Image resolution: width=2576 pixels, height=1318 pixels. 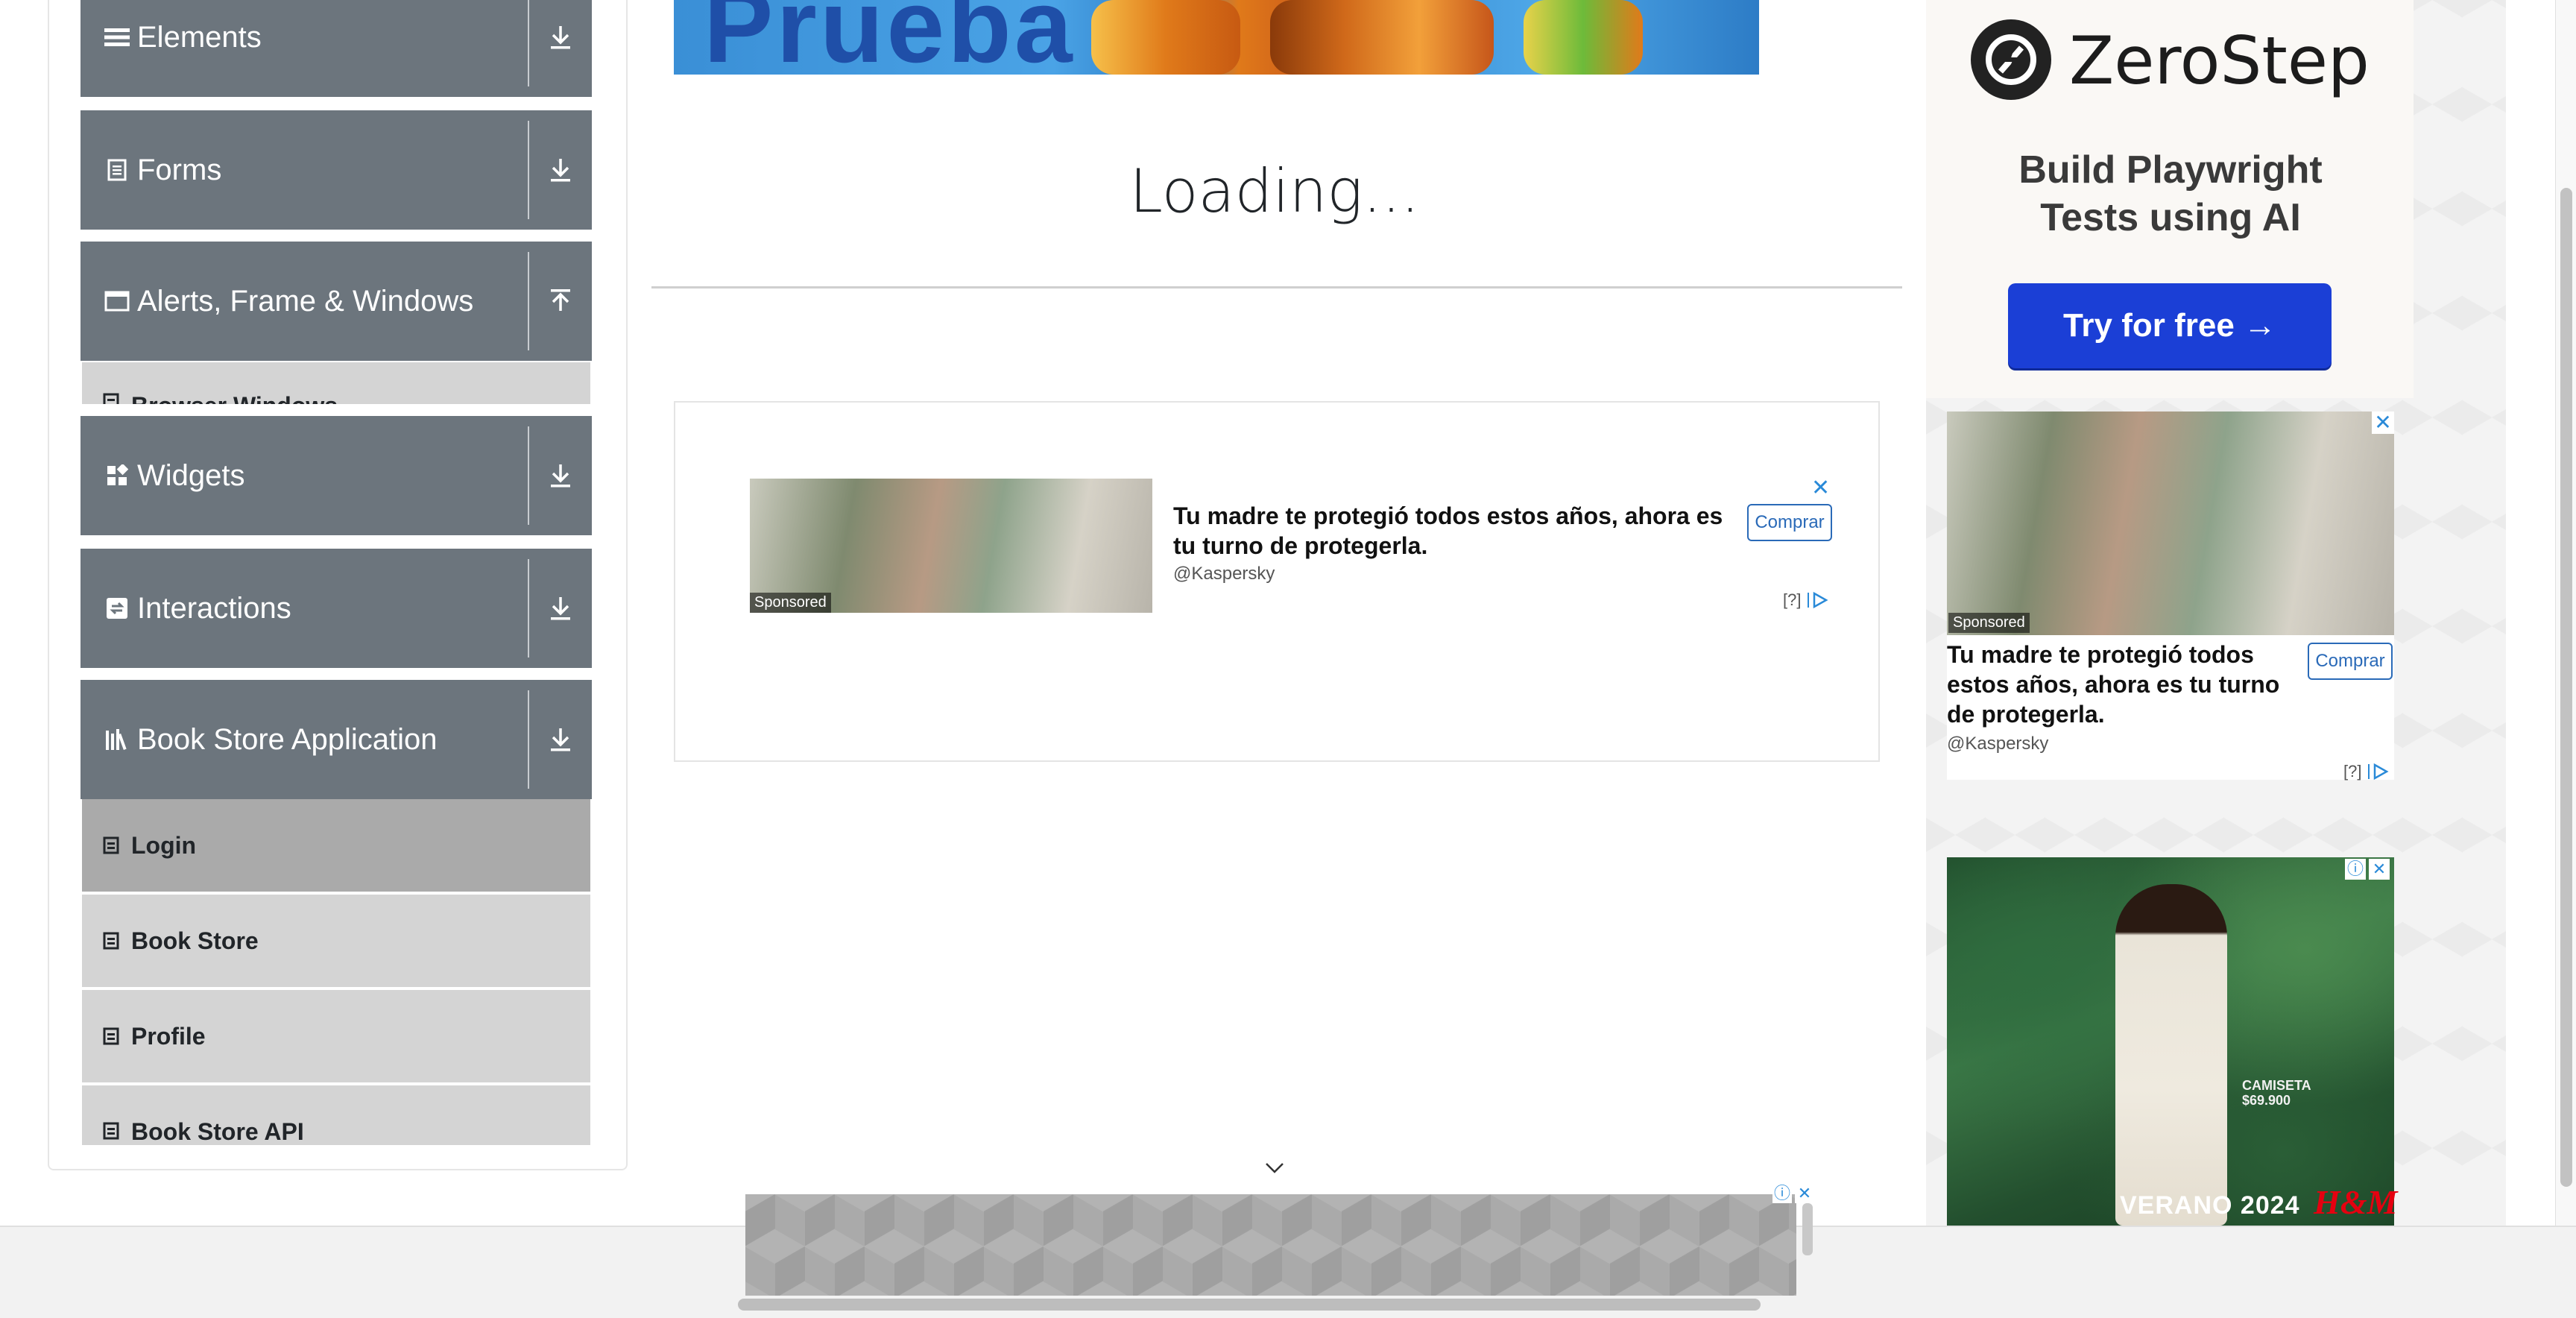 I want to click on hm-price: CAMISETA $69.900, so click(x=2276, y=1093).